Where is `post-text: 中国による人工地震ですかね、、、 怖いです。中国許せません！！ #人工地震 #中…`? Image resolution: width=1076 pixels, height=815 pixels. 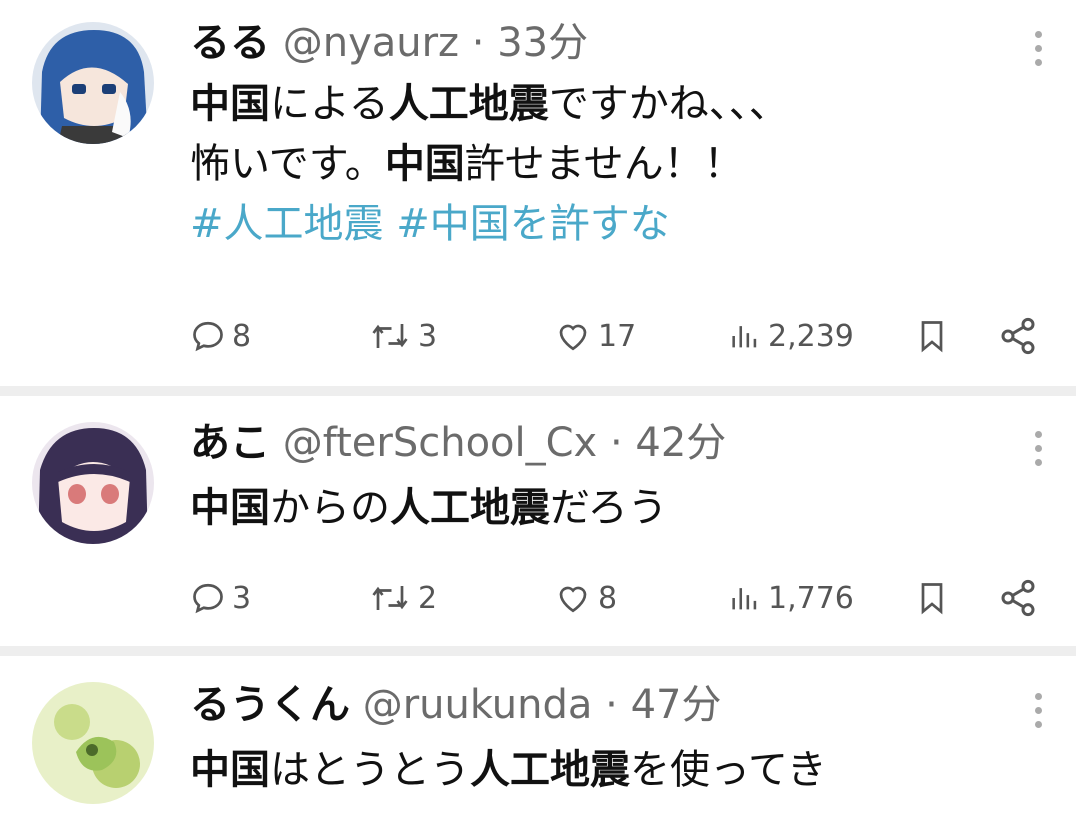
post-text: 中国による人工地震ですかね、、、 怖いです。中国許せません！！ #人工地震 #中… is located at coordinates (489, 164).